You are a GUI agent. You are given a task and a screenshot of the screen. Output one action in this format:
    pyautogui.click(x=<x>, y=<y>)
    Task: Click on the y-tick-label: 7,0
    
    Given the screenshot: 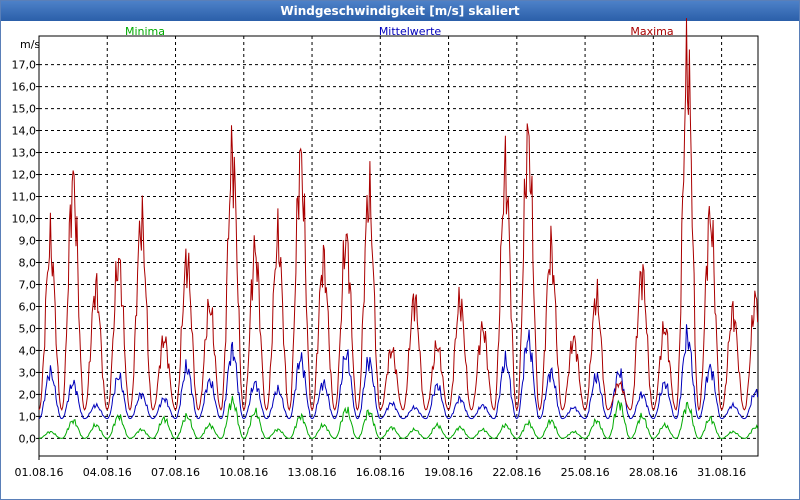 What is the action you would take?
    pyautogui.click(x=28, y=284)
    